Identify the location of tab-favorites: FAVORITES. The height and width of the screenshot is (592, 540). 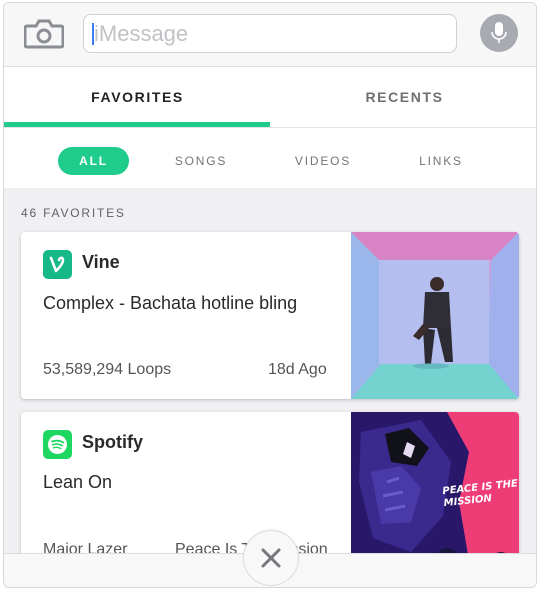
(137, 97).